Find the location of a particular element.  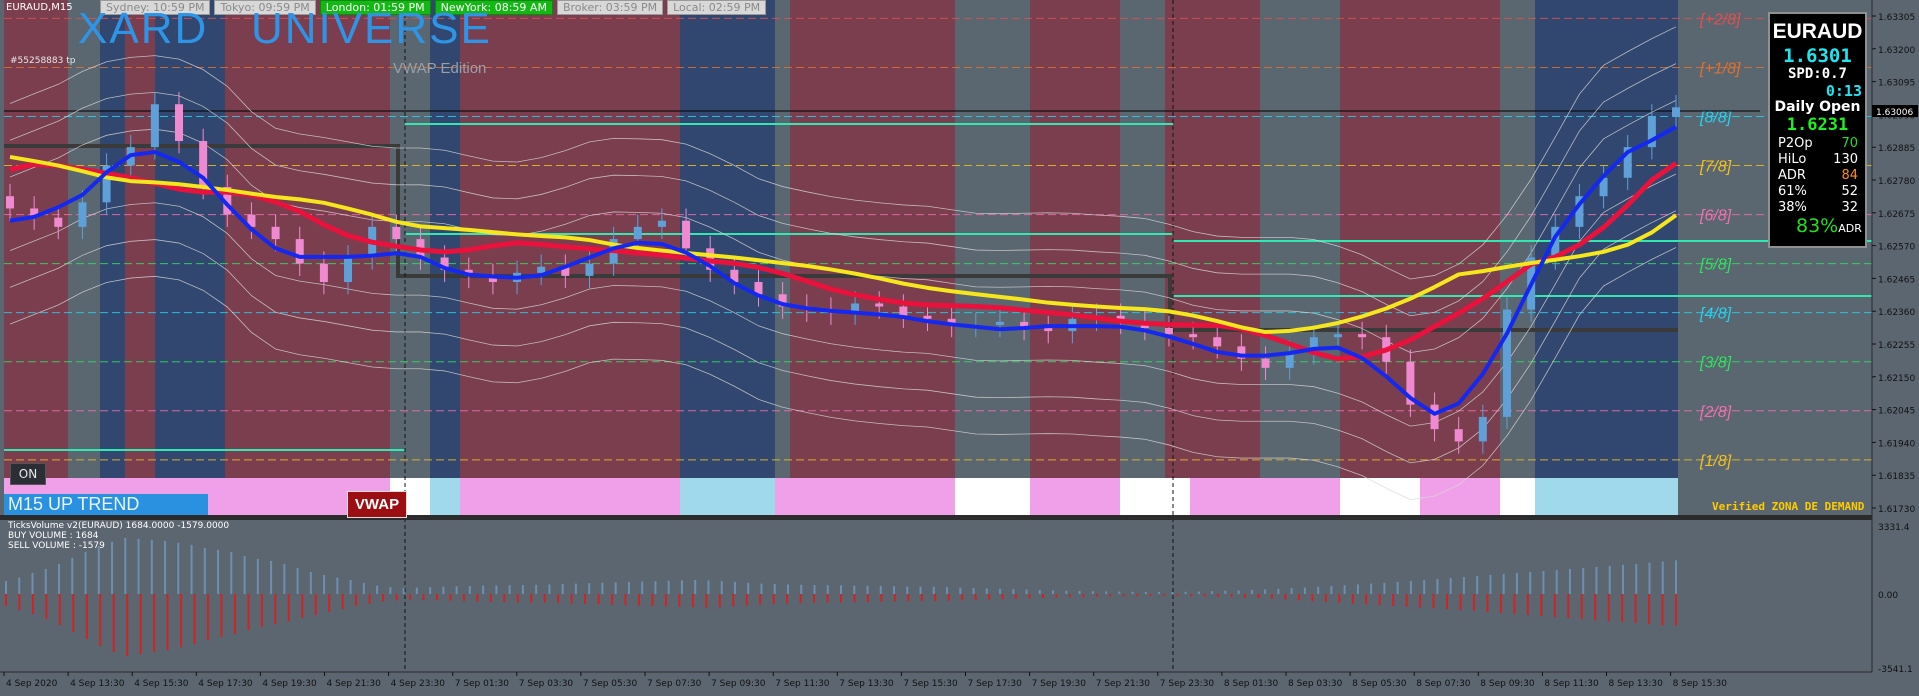

murrey-level-label: [6/8] is located at coordinates (1715, 216).